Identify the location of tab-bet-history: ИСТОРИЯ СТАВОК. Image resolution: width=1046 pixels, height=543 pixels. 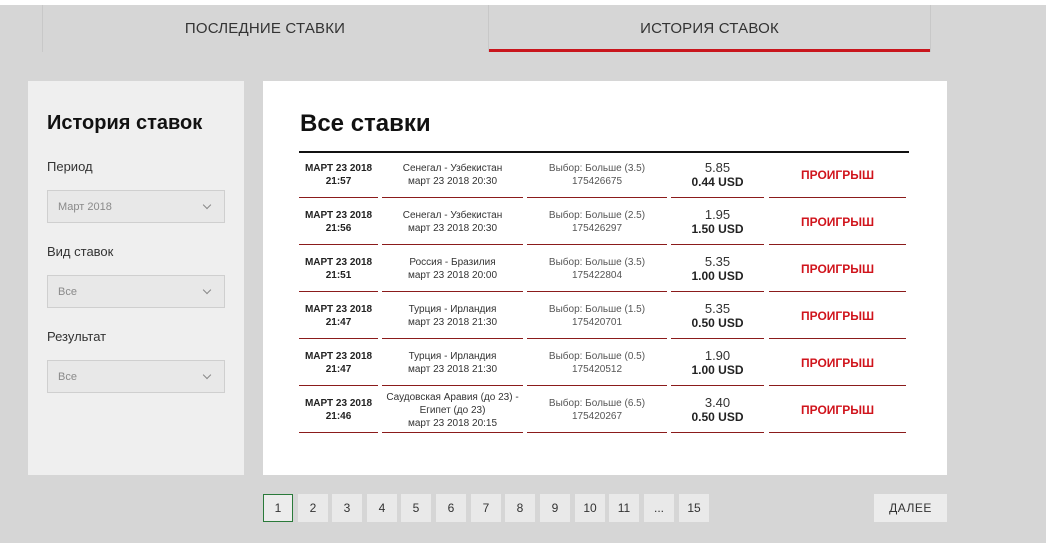
(709, 28).